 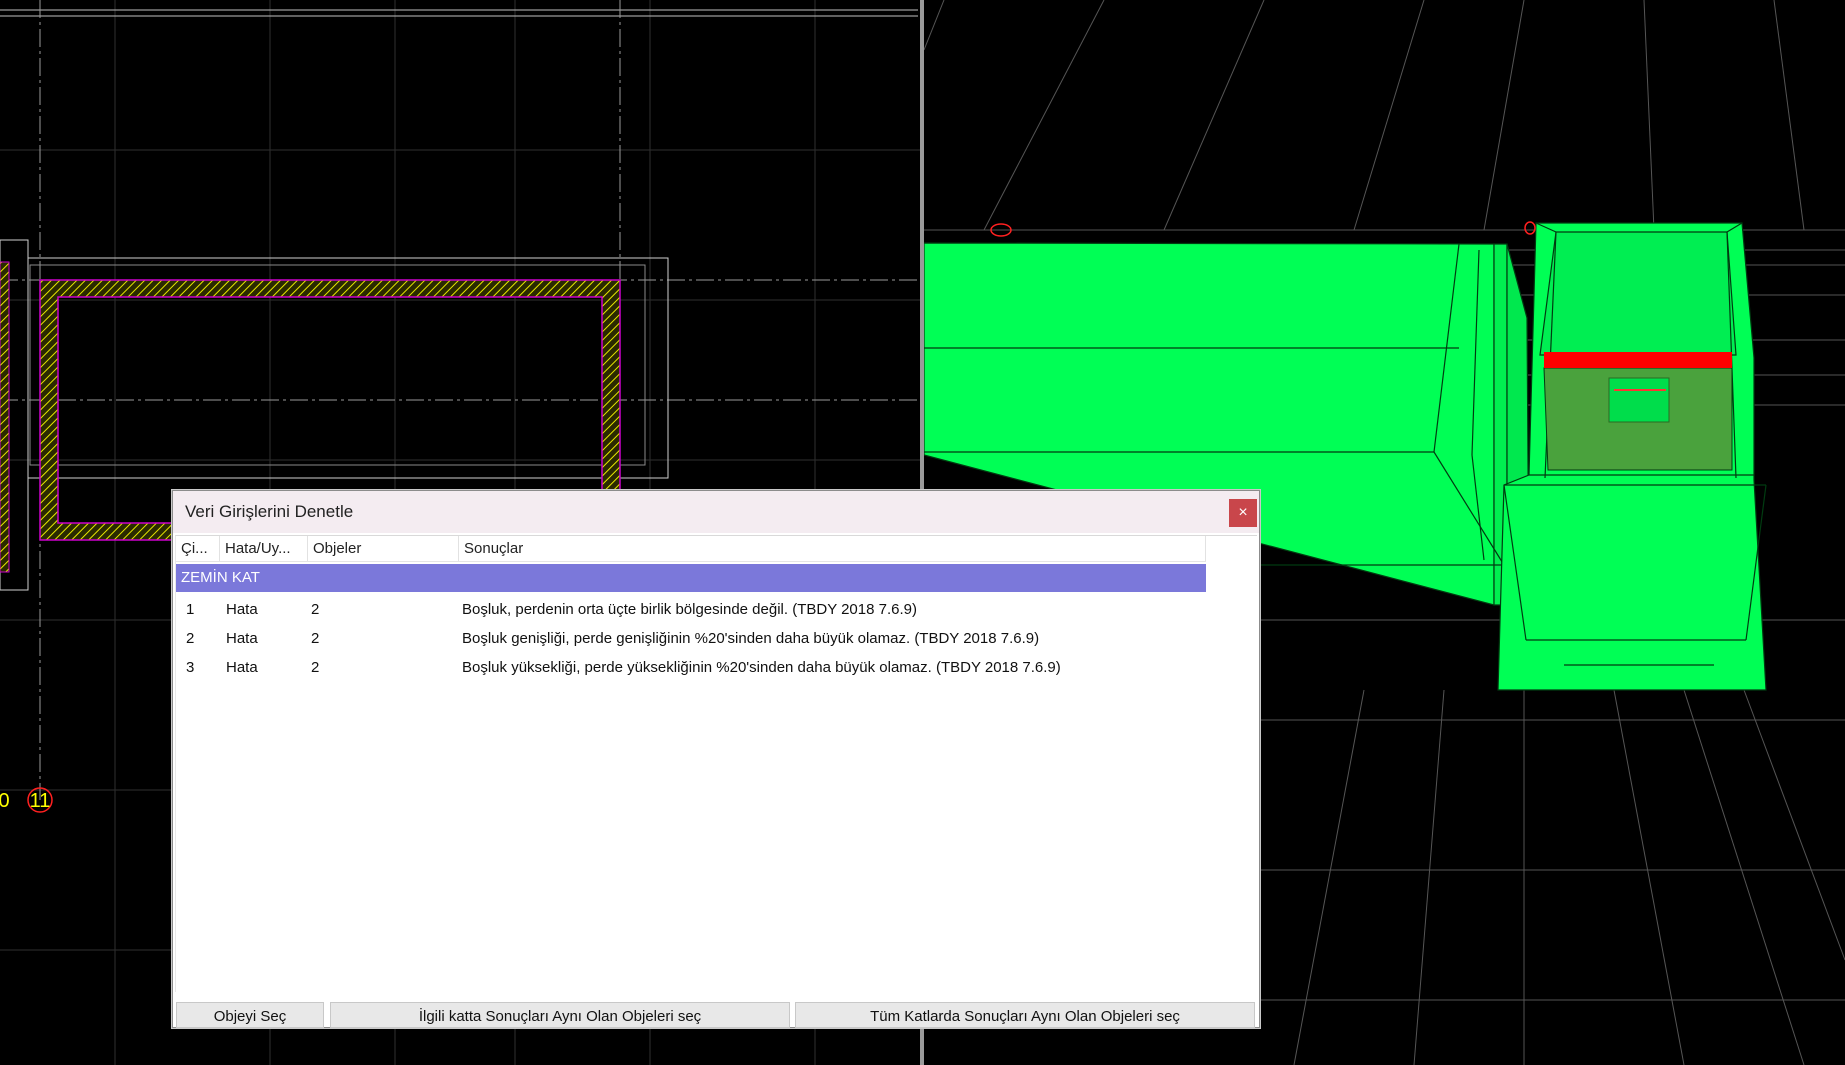 What do you see at coordinates (5, 417) in the screenshot?
I see `plan-left-wall` at bounding box center [5, 417].